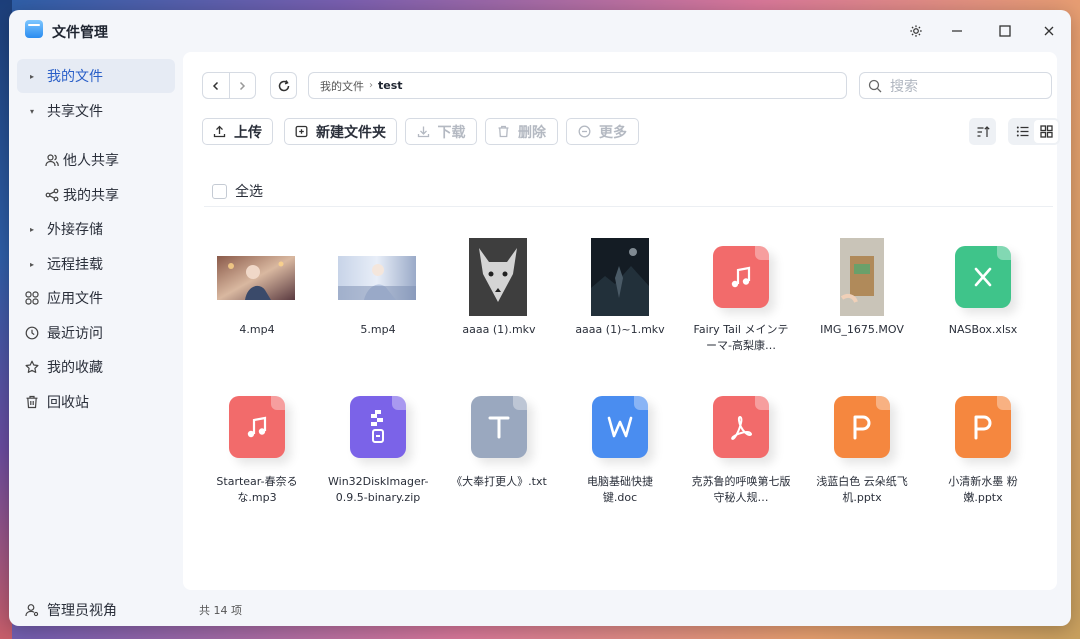  What do you see at coordinates (96, 402) in the screenshot?
I see `sidebar-item-recycle-bin: 回收站` at bounding box center [96, 402].